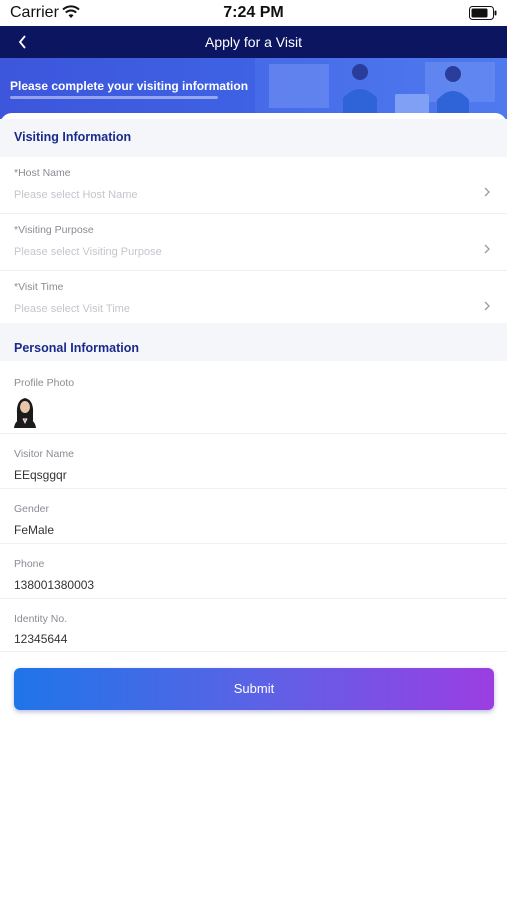 The height and width of the screenshot is (900, 507). I want to click on submit-button: Submit, so click(254, 689).